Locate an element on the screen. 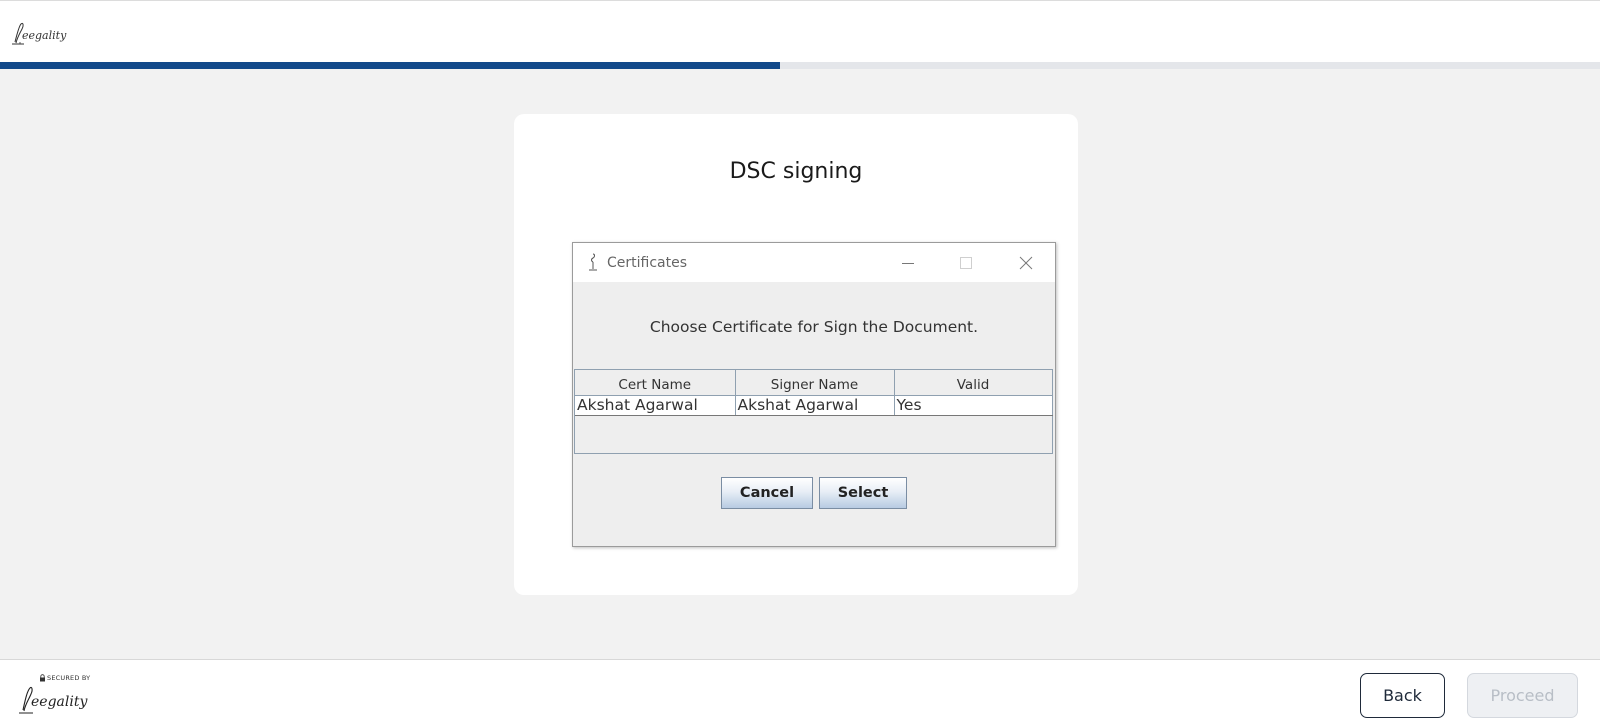 The image size is (1600, 719). footer: SECURED BY eegality Back Proceed is located at coordinates (800, 689).